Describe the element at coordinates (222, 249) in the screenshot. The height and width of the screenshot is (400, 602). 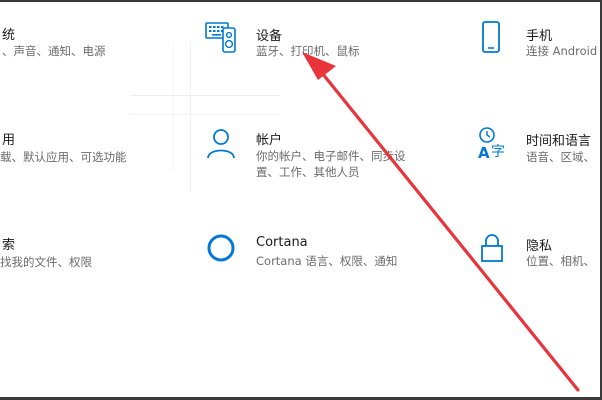
I see `cortana-icon` at that location.